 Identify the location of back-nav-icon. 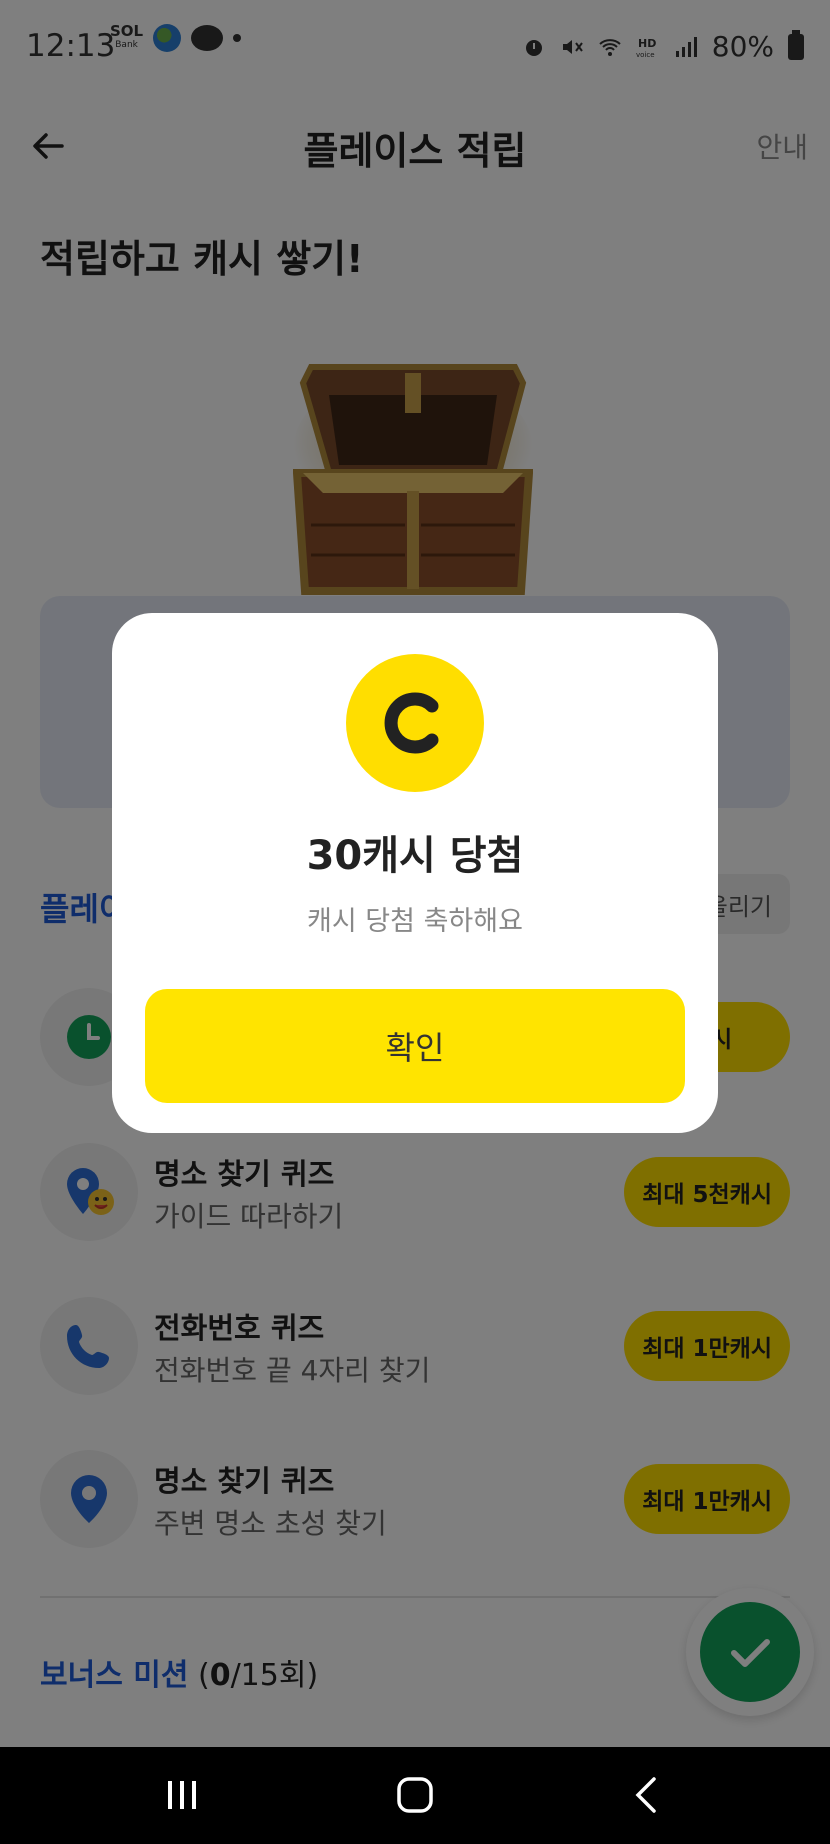
(648, 1795).